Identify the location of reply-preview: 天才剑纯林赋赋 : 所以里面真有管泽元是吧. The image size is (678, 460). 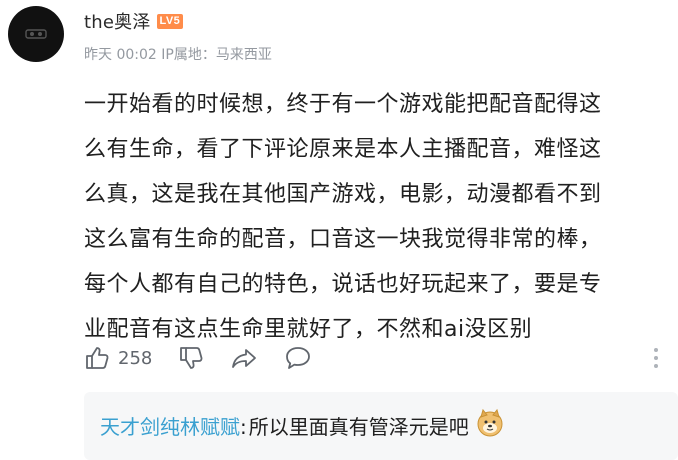
(381, 426).